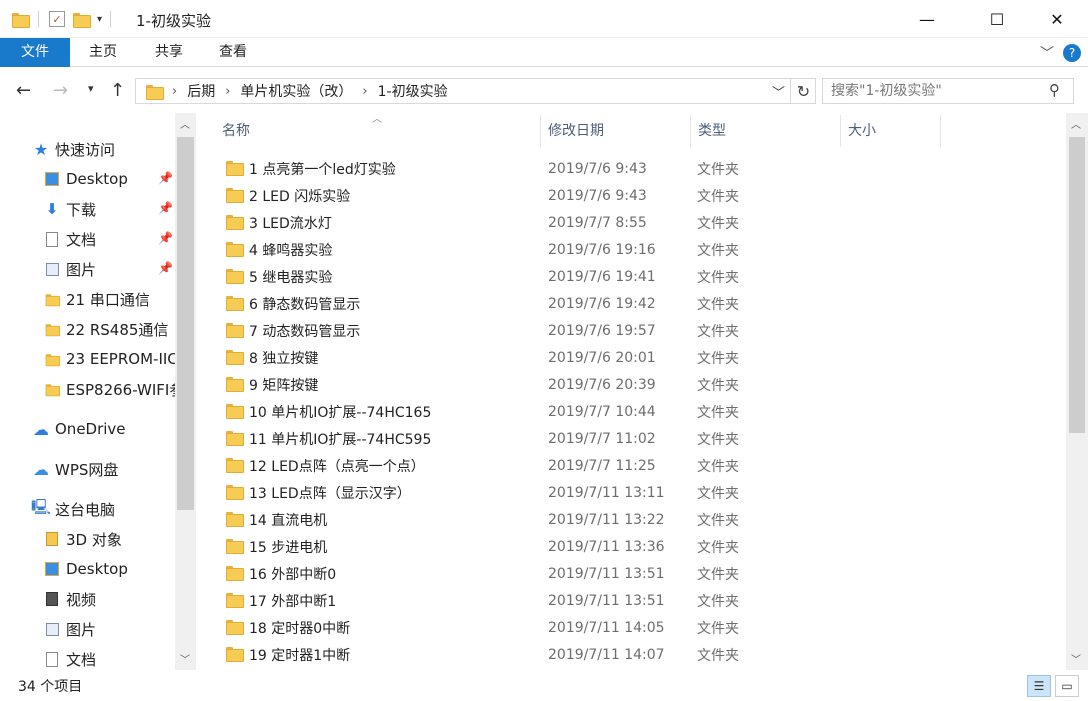 Image resolution: width=1088 pixels, height=701 pixels. Describe the element at coordinates (91, 88) in the screenshot. I see `recent-locations-icon: ▾` at that location.